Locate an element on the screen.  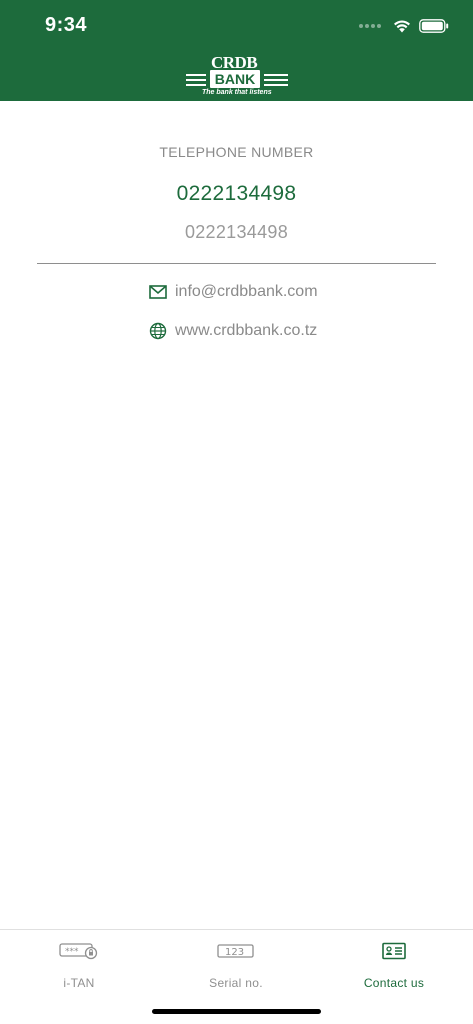
battery-icon is located at coordinates (434, 26).